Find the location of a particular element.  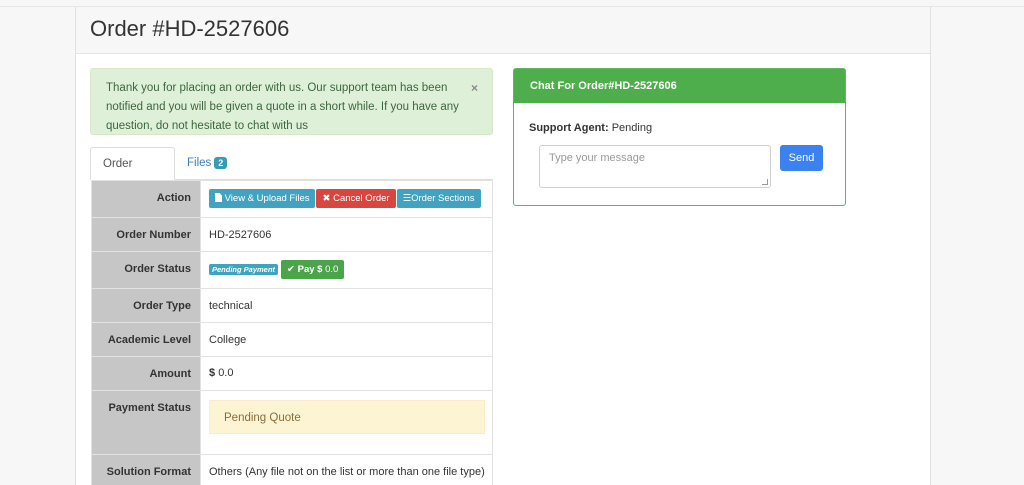

row-label: Payment Status is located at coordinates (146, 422).